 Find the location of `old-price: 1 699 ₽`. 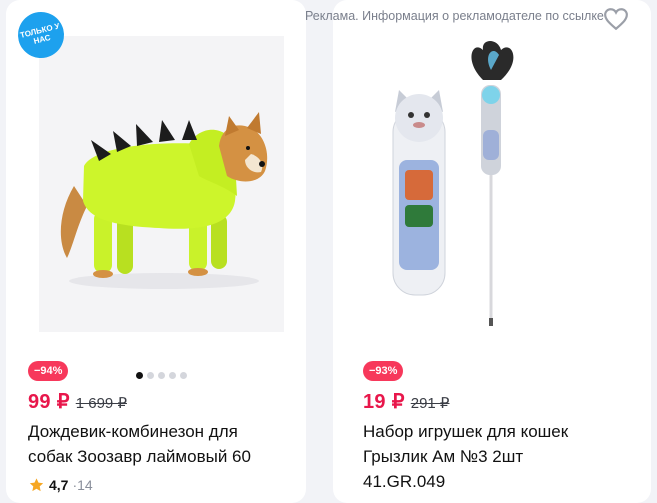

old-price: 1 699 ₽ is located at coordinates (101, 403).